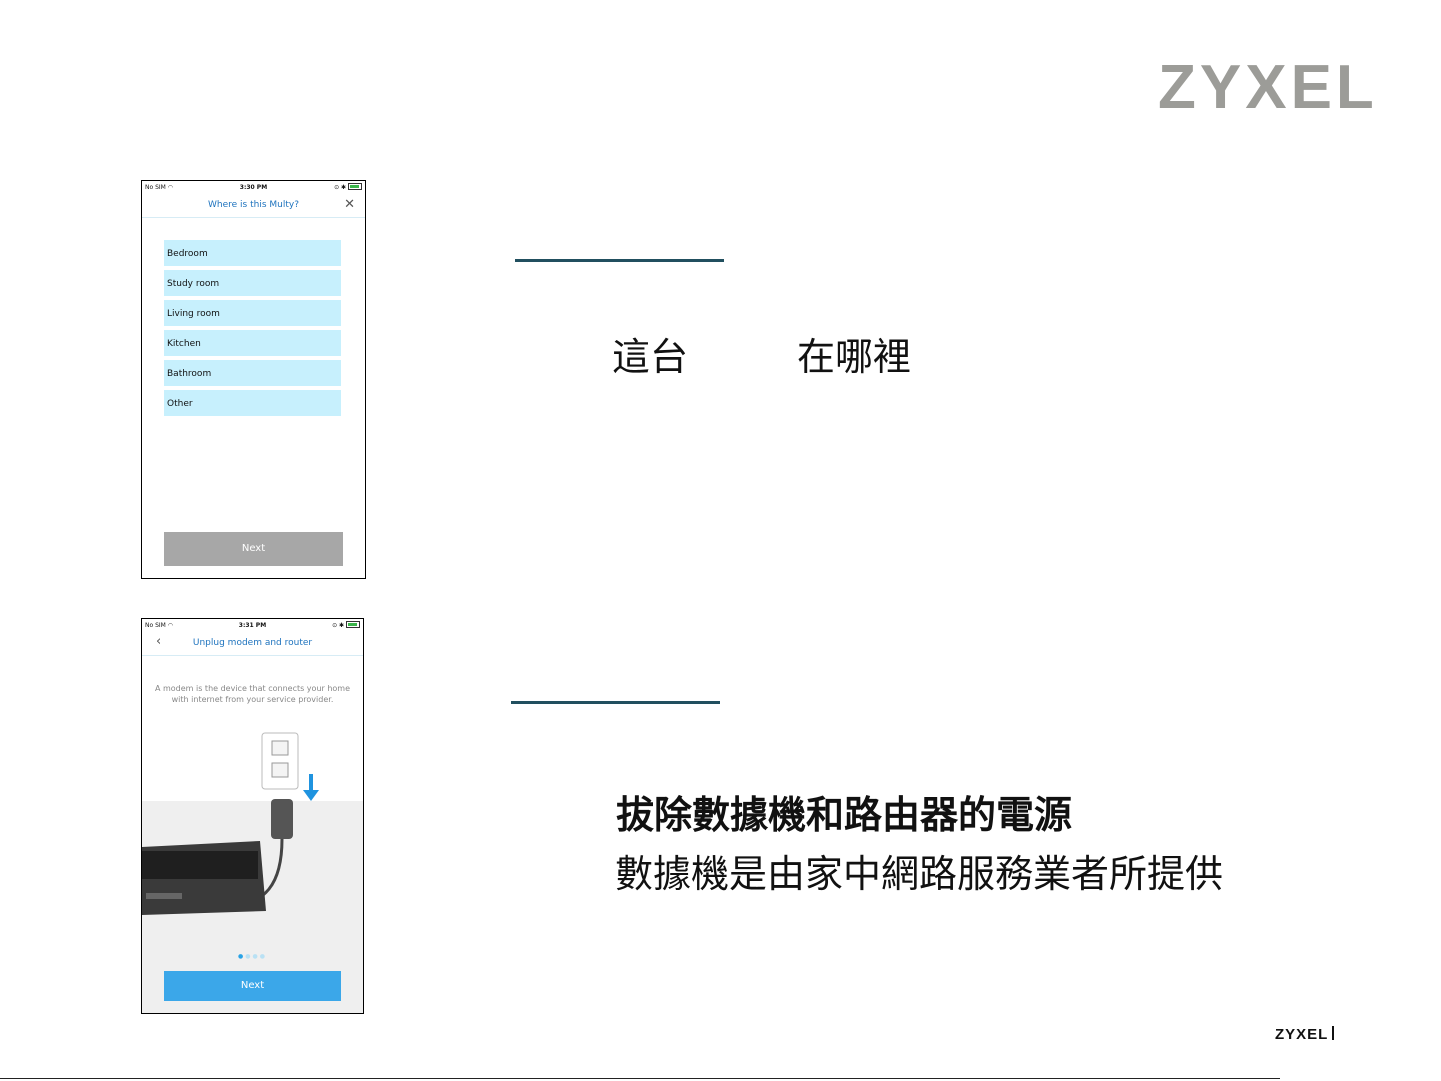 The height and width of the screenshot is (1081, 1441). I want to click on next-button-disabled: Next, so click(253, 549).